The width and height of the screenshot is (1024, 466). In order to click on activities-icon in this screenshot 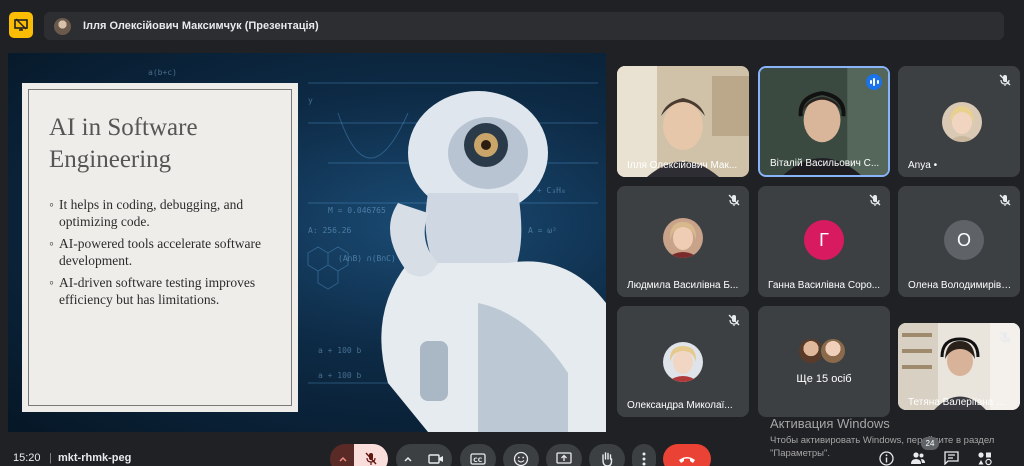, I will do `click(984, 458)`.